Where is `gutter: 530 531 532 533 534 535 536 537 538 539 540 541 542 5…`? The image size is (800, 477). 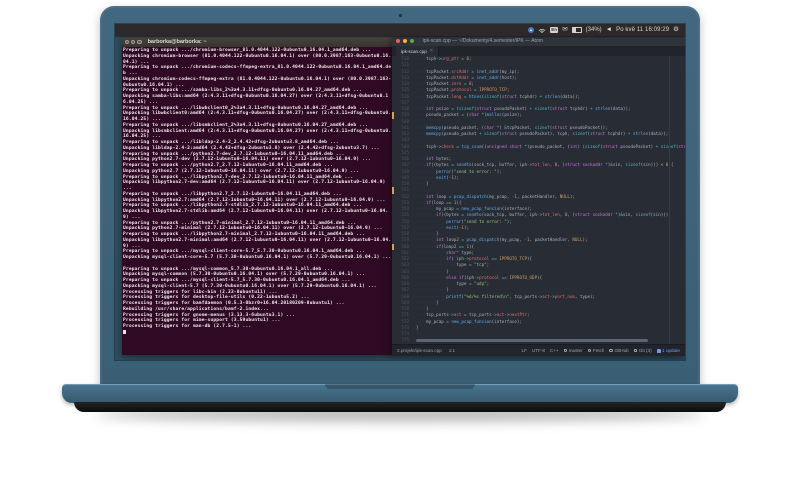
gutter: 530 531 532 533 534 535 536 537 538 539 540 541 542 5… is located at coordinates (402, 200).